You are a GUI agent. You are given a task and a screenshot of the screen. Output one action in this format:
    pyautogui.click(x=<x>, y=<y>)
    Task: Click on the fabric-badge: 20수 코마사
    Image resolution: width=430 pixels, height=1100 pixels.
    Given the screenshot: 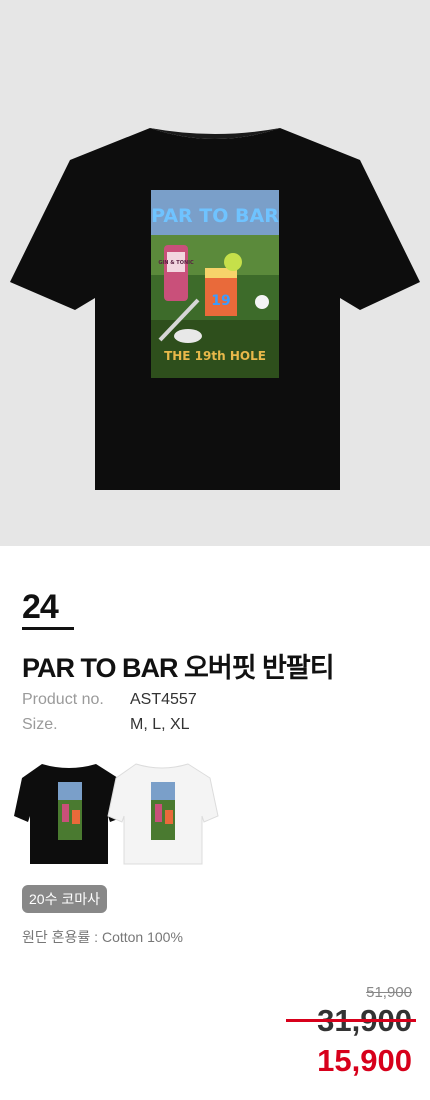 What is the action you would take?
    pyautogui.click(x=64, y=899)
    